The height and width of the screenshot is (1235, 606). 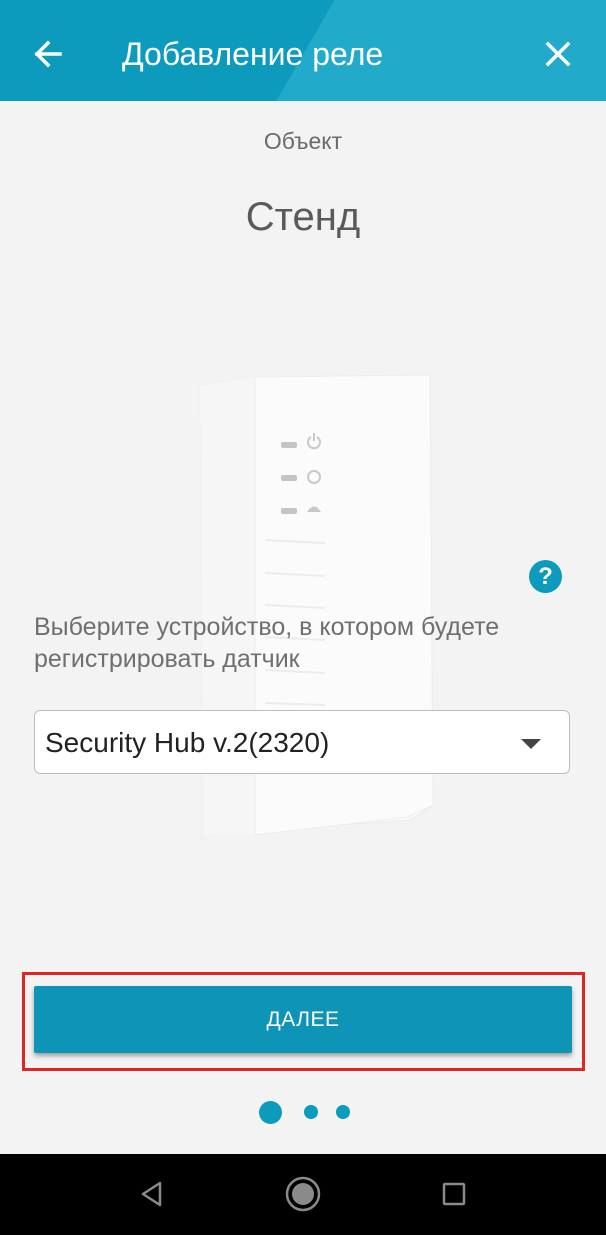 I want to click on dropdown-arrow-icon, so click(x=531, y=744).